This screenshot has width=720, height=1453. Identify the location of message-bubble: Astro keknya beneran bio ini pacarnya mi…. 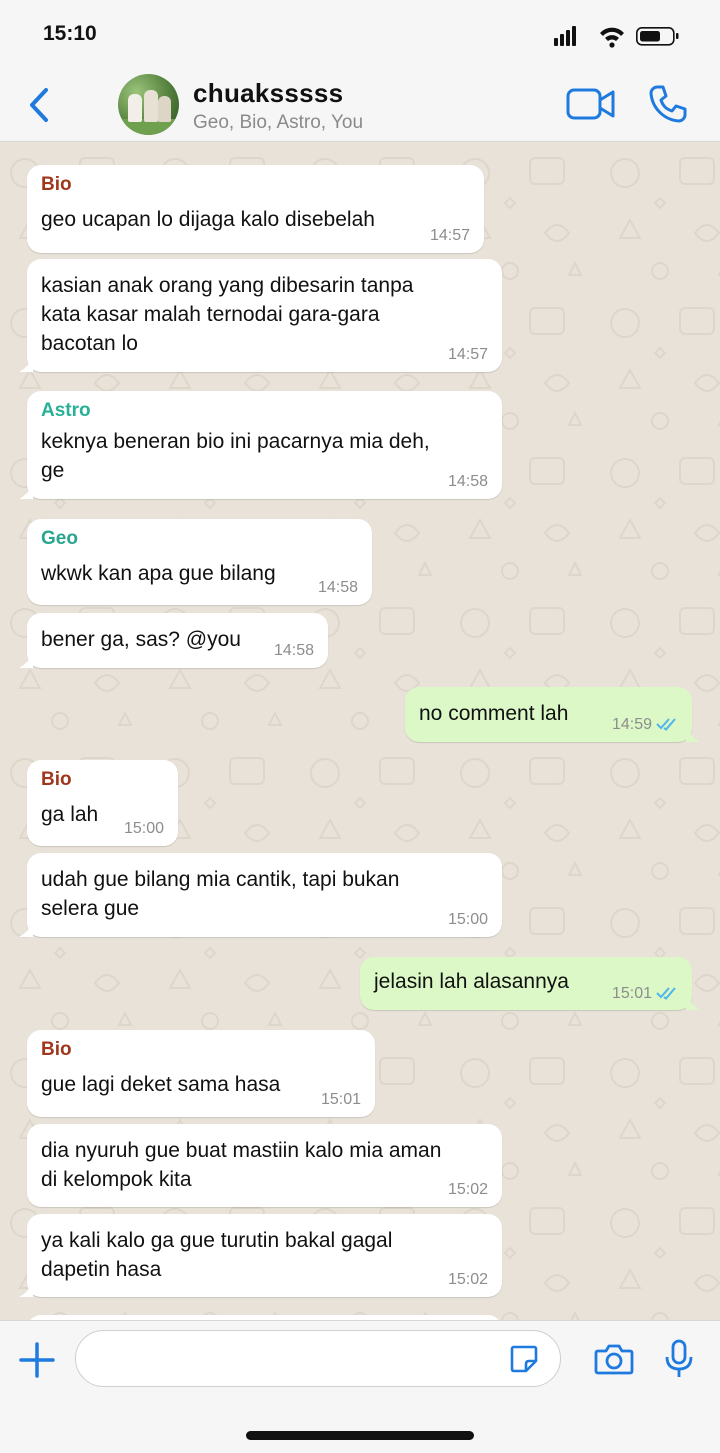
(260, 445).